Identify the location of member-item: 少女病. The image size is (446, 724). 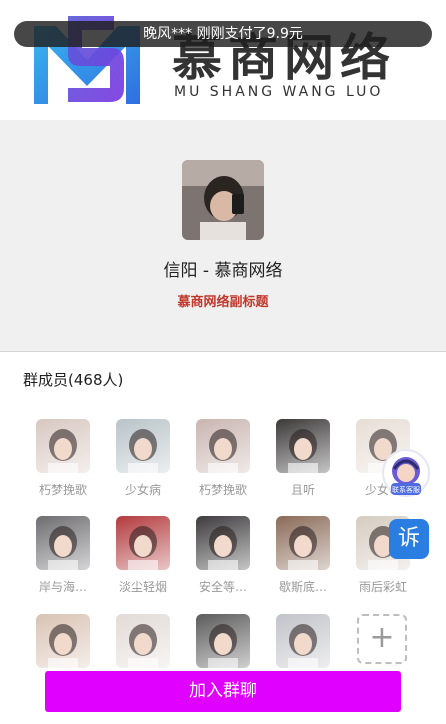
(143, 458).